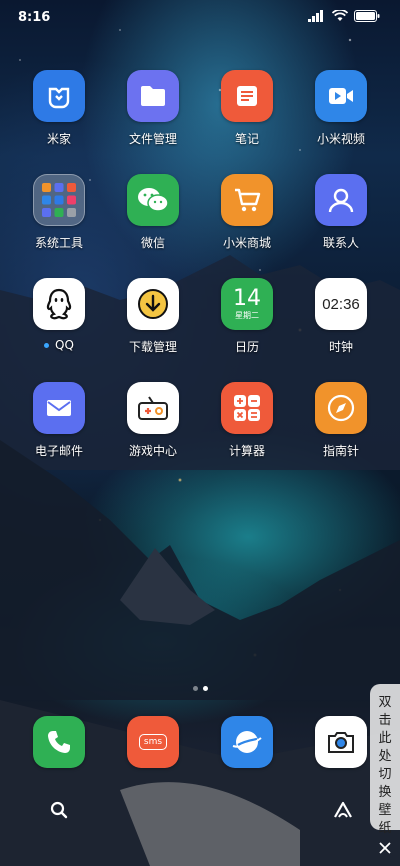 Image resolution: width=400 pixels, height=866 pixels. What do you see at coordinates (341, 96) in the screenshot?
I see `video-icon` at bounding box center [341, 96].